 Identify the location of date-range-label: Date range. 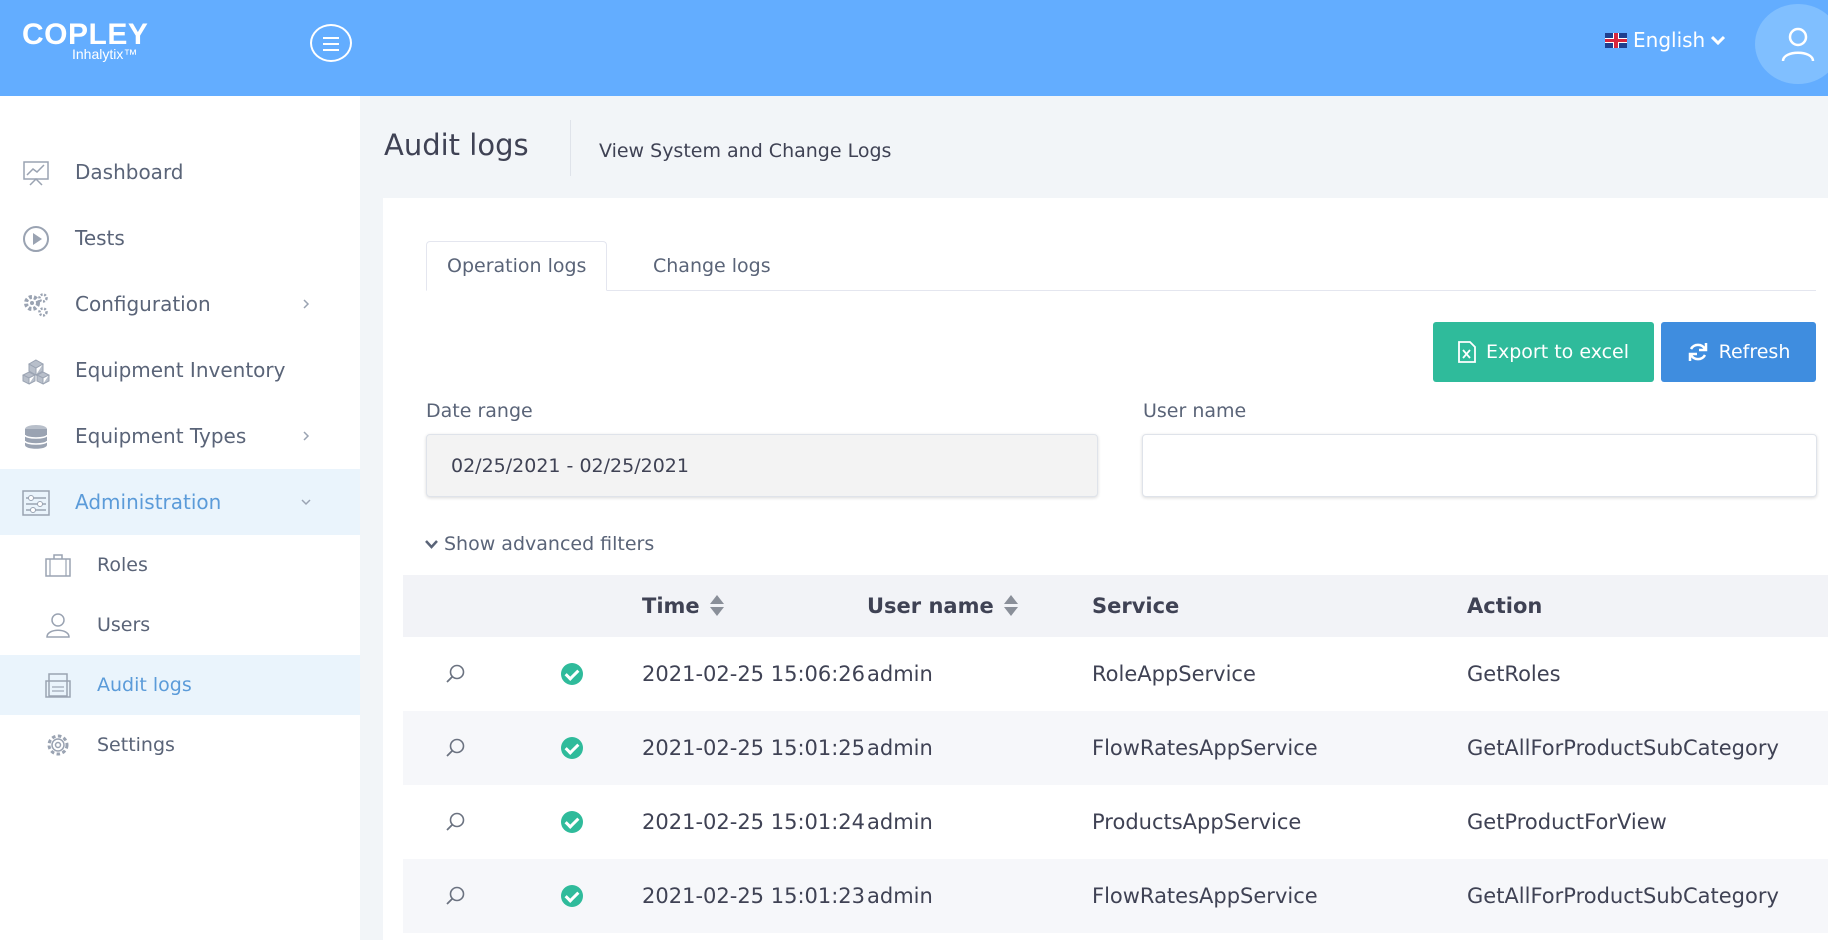
(479, 411).